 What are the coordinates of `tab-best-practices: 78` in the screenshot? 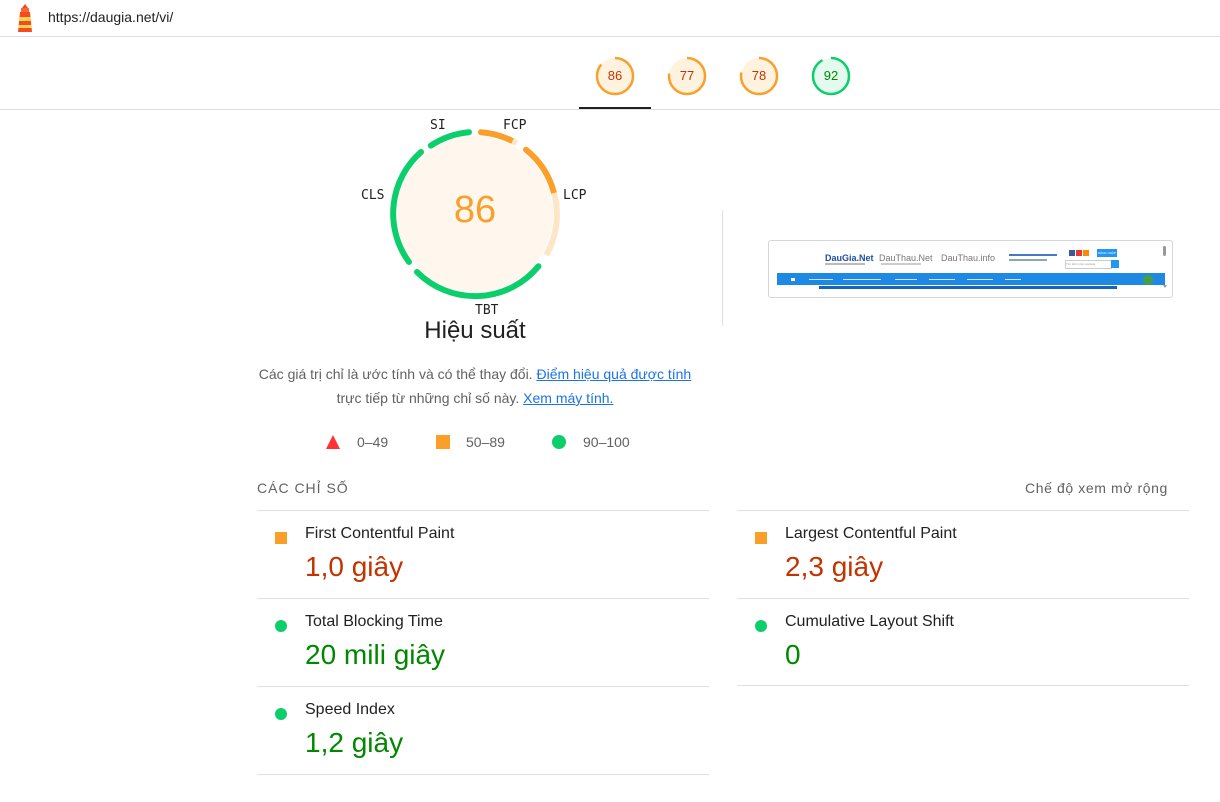 It's located at (759, 73).